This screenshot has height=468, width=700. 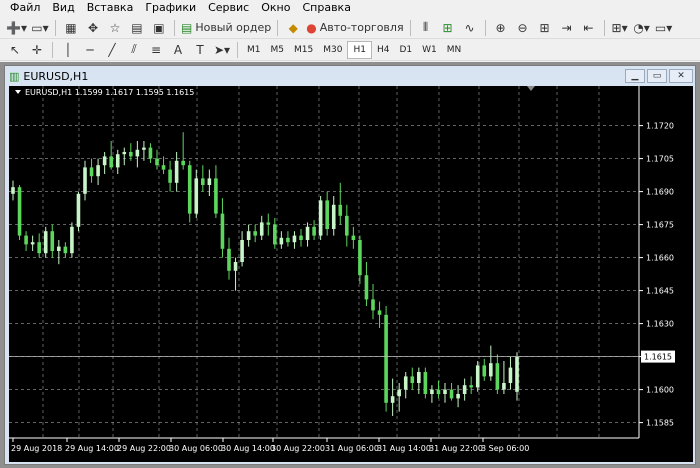 What do you see at coordinates (40, 28) in the screenshot?
I see `profiles-icon: ▭▾` at bounding box center [40, 28].